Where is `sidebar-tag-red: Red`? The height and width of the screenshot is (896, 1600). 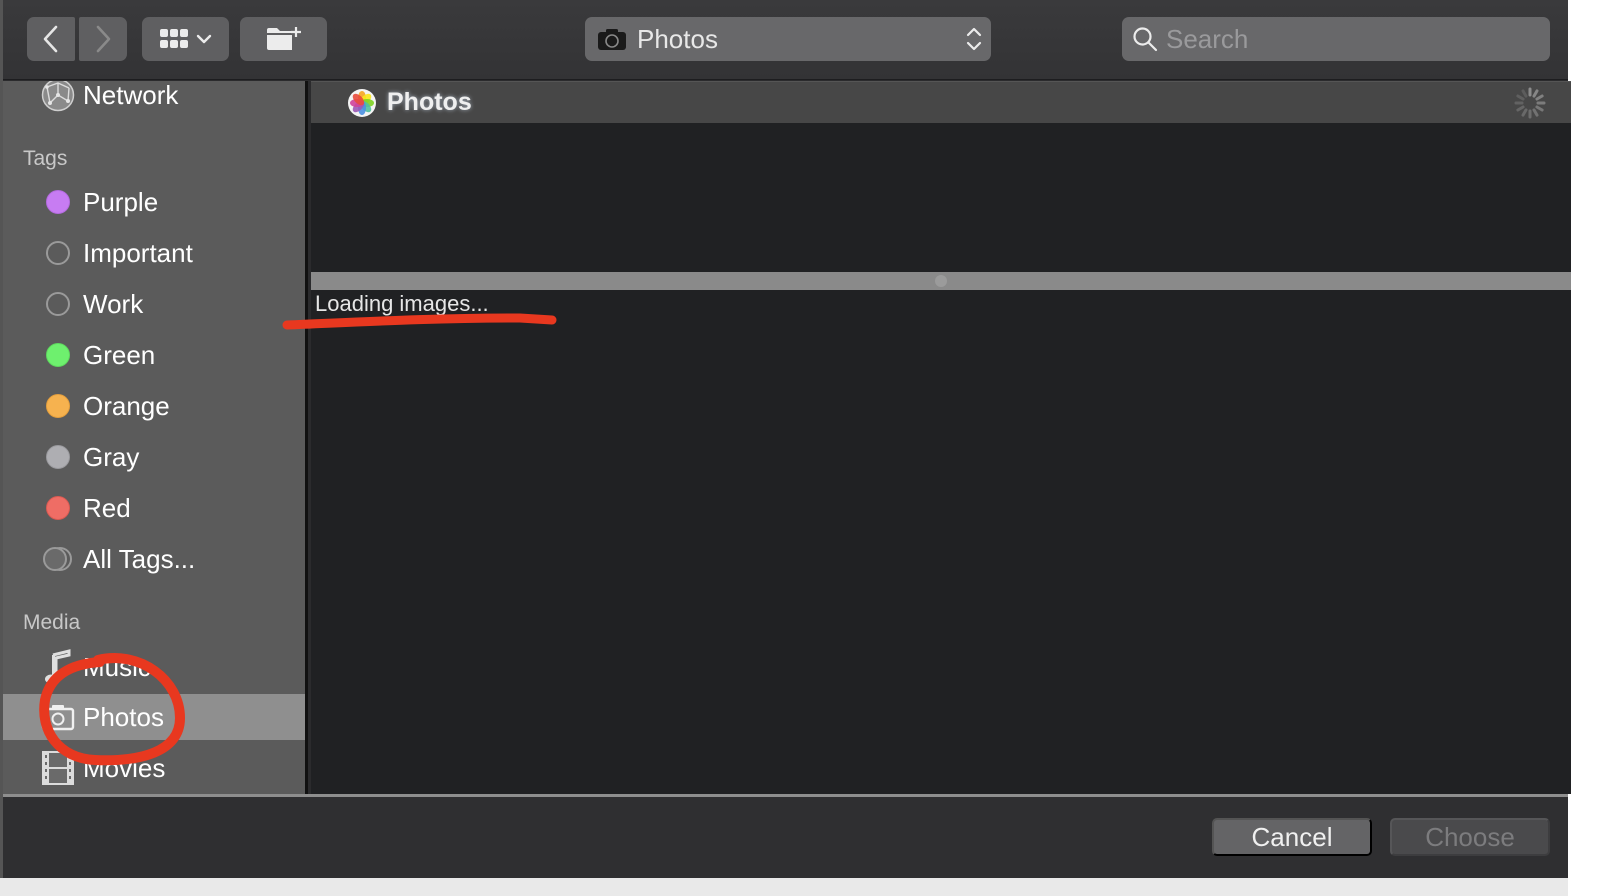 sidebar-tag-red: Red is located at coordinates (154, 508).